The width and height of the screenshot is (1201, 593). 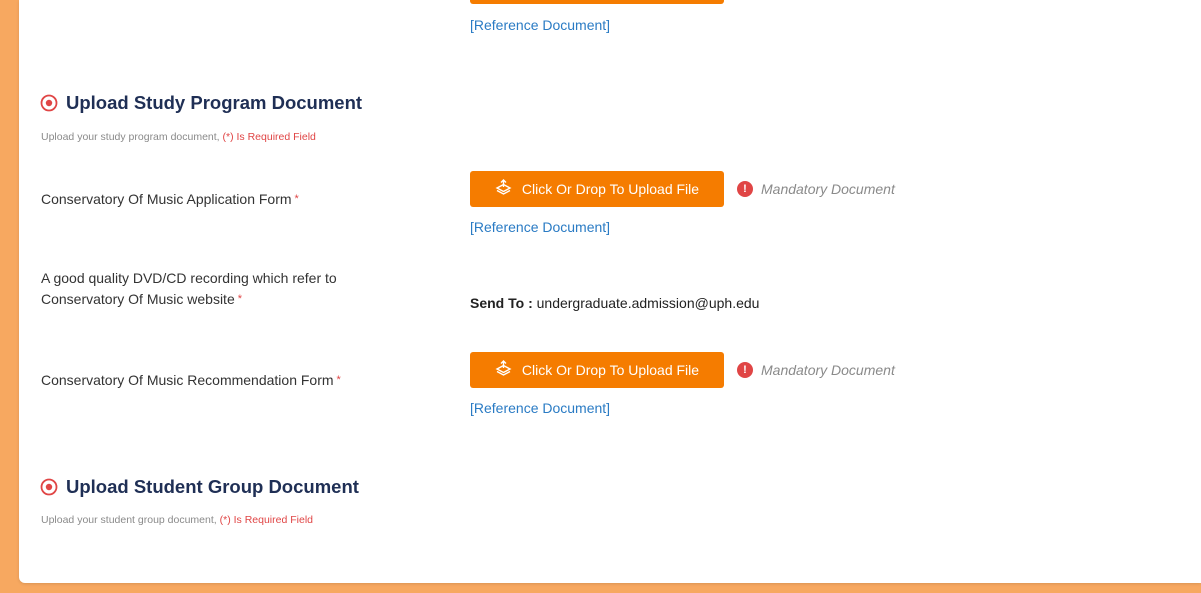 I want to click on section-title-text: Upload Study Program Document, so click(x=214, y=102).